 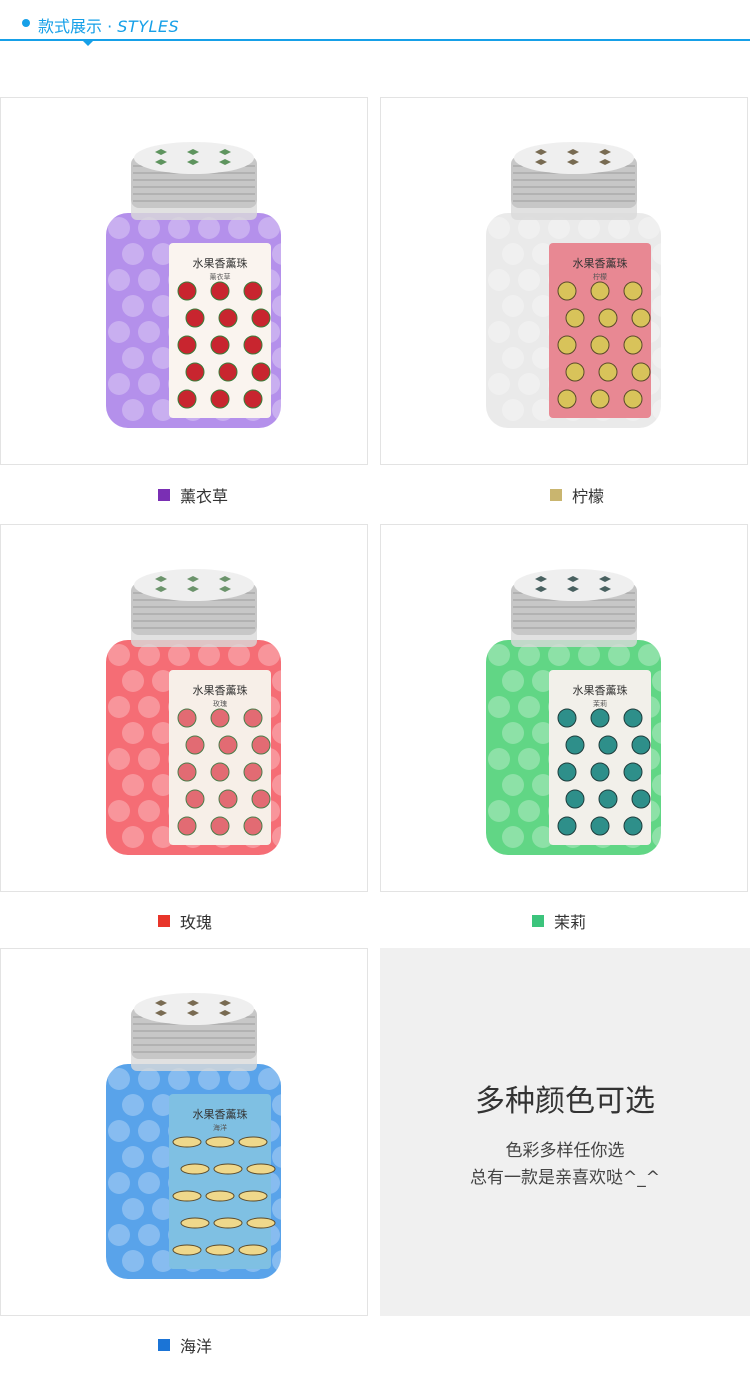 I want to click on product-card-lavender: 水果香薰珠 薰衣草, so click(x=184, y=281).